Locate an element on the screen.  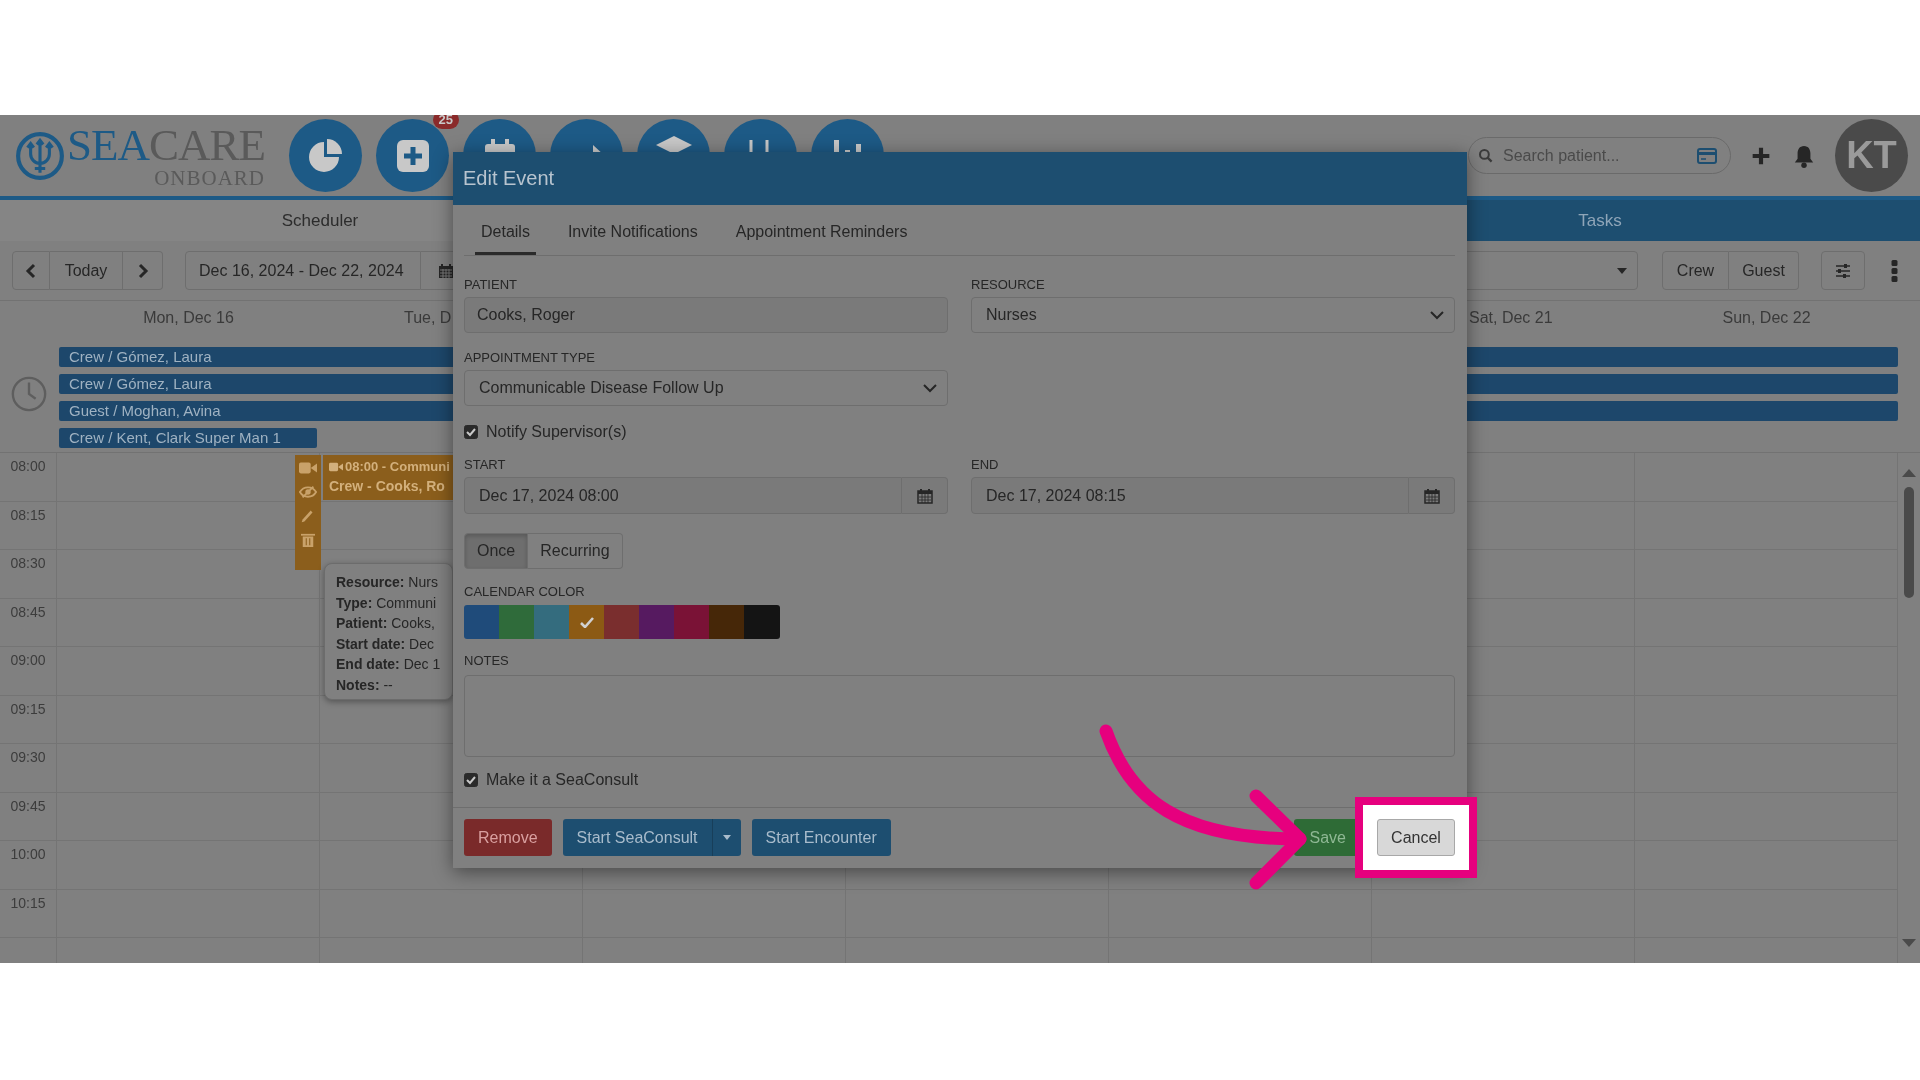
time-label: 09:15 is located at coordinates (28, 708).